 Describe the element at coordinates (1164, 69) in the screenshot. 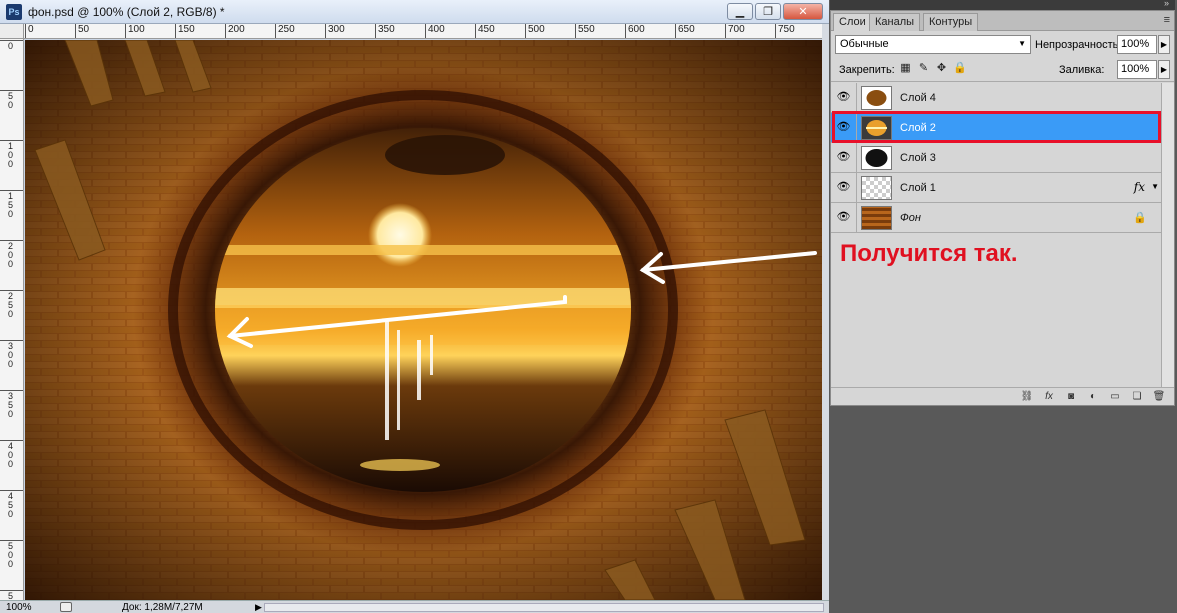

I see `fill-arrow-icon: ▶` at that location.